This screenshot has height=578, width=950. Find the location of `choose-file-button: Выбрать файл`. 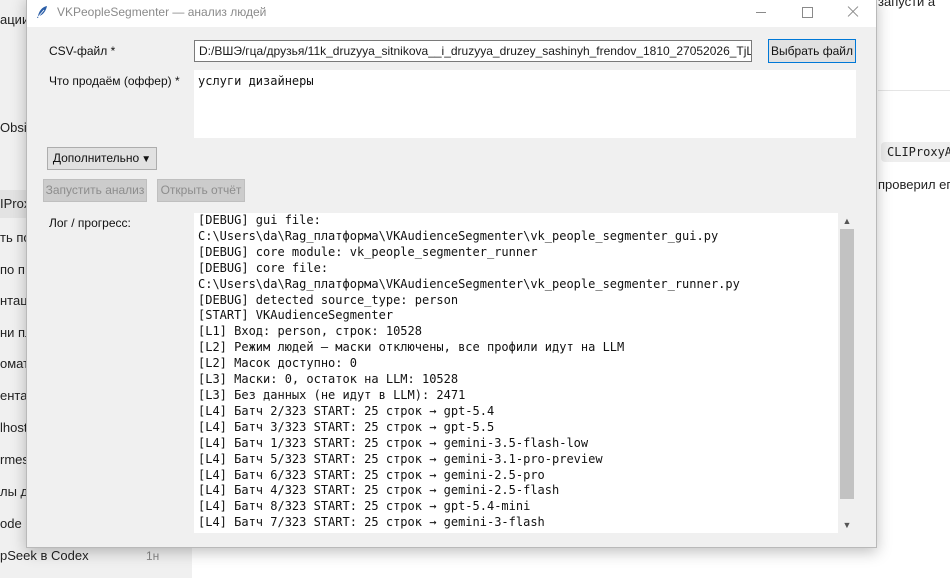

choose-file-button: Выбрать файл is located at coordinates (812, 51).